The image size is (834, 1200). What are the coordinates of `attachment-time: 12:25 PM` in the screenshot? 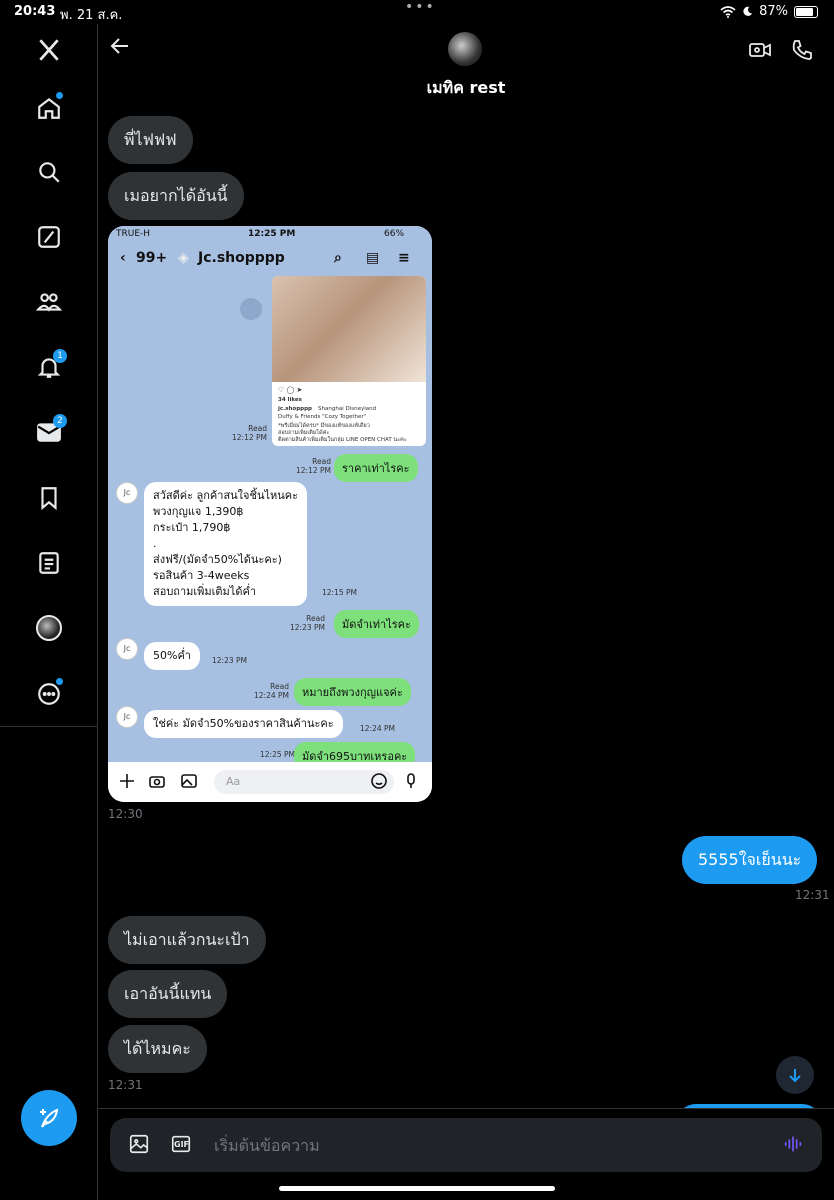 It's located at (272, 234).